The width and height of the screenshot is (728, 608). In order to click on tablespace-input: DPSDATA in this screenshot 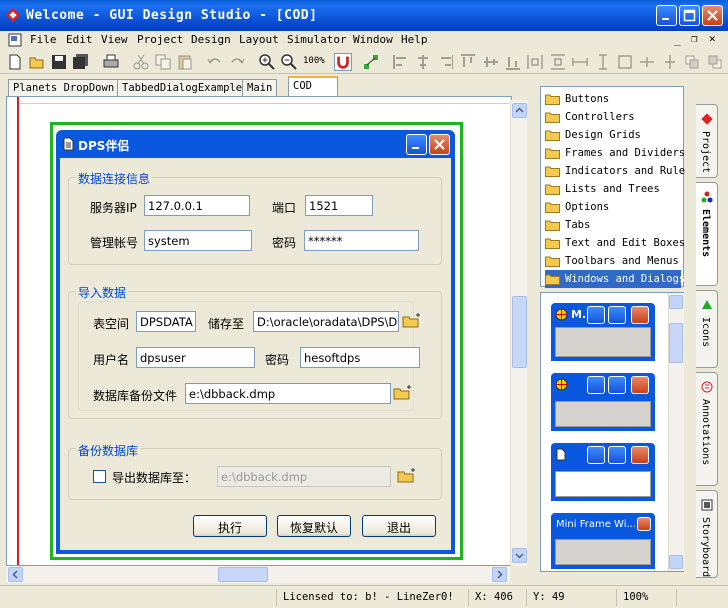, I will do `click(166, 321)`.